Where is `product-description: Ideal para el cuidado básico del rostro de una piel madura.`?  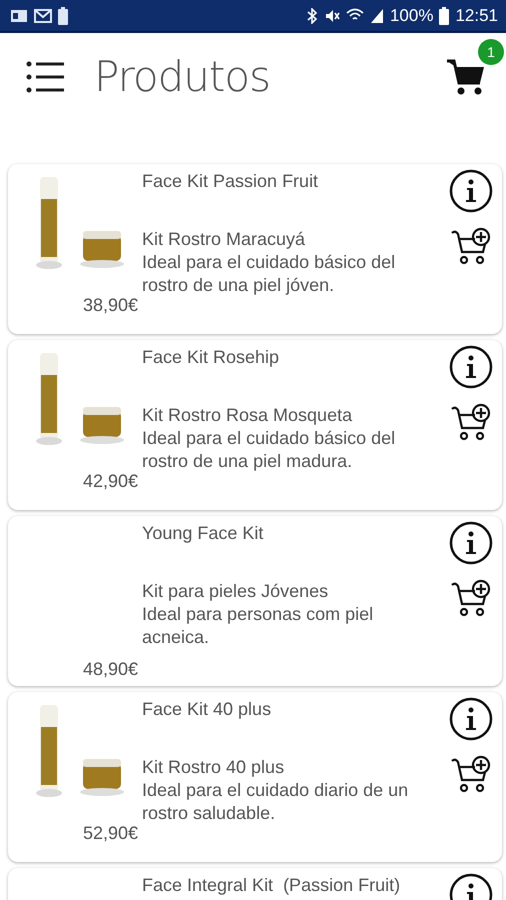 product-description: Ideal para el cuidado básico del rostro de una piel madura. is located at coordinates (269, 450).